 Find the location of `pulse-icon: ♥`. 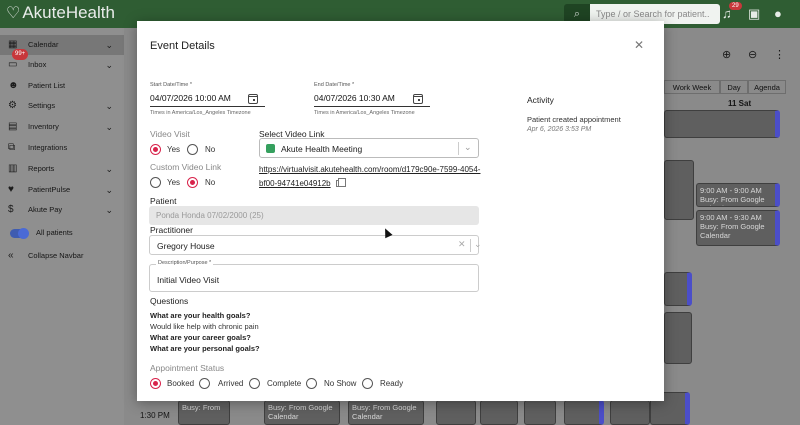

pulse-icon: ♥ is located at coordinates (11, 189).